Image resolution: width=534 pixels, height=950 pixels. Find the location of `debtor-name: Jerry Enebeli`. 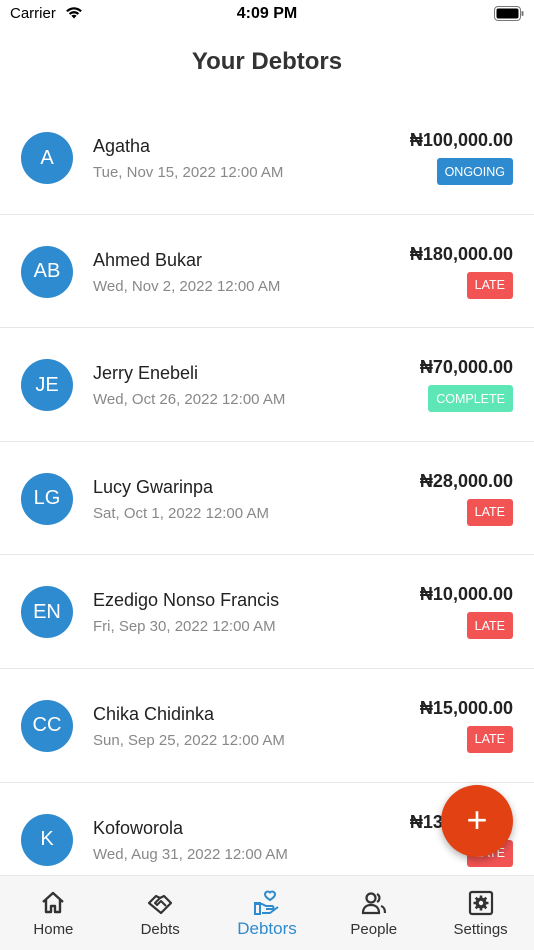

debtor-name: Jerry Enebeli is located at coordinates (146, 373).